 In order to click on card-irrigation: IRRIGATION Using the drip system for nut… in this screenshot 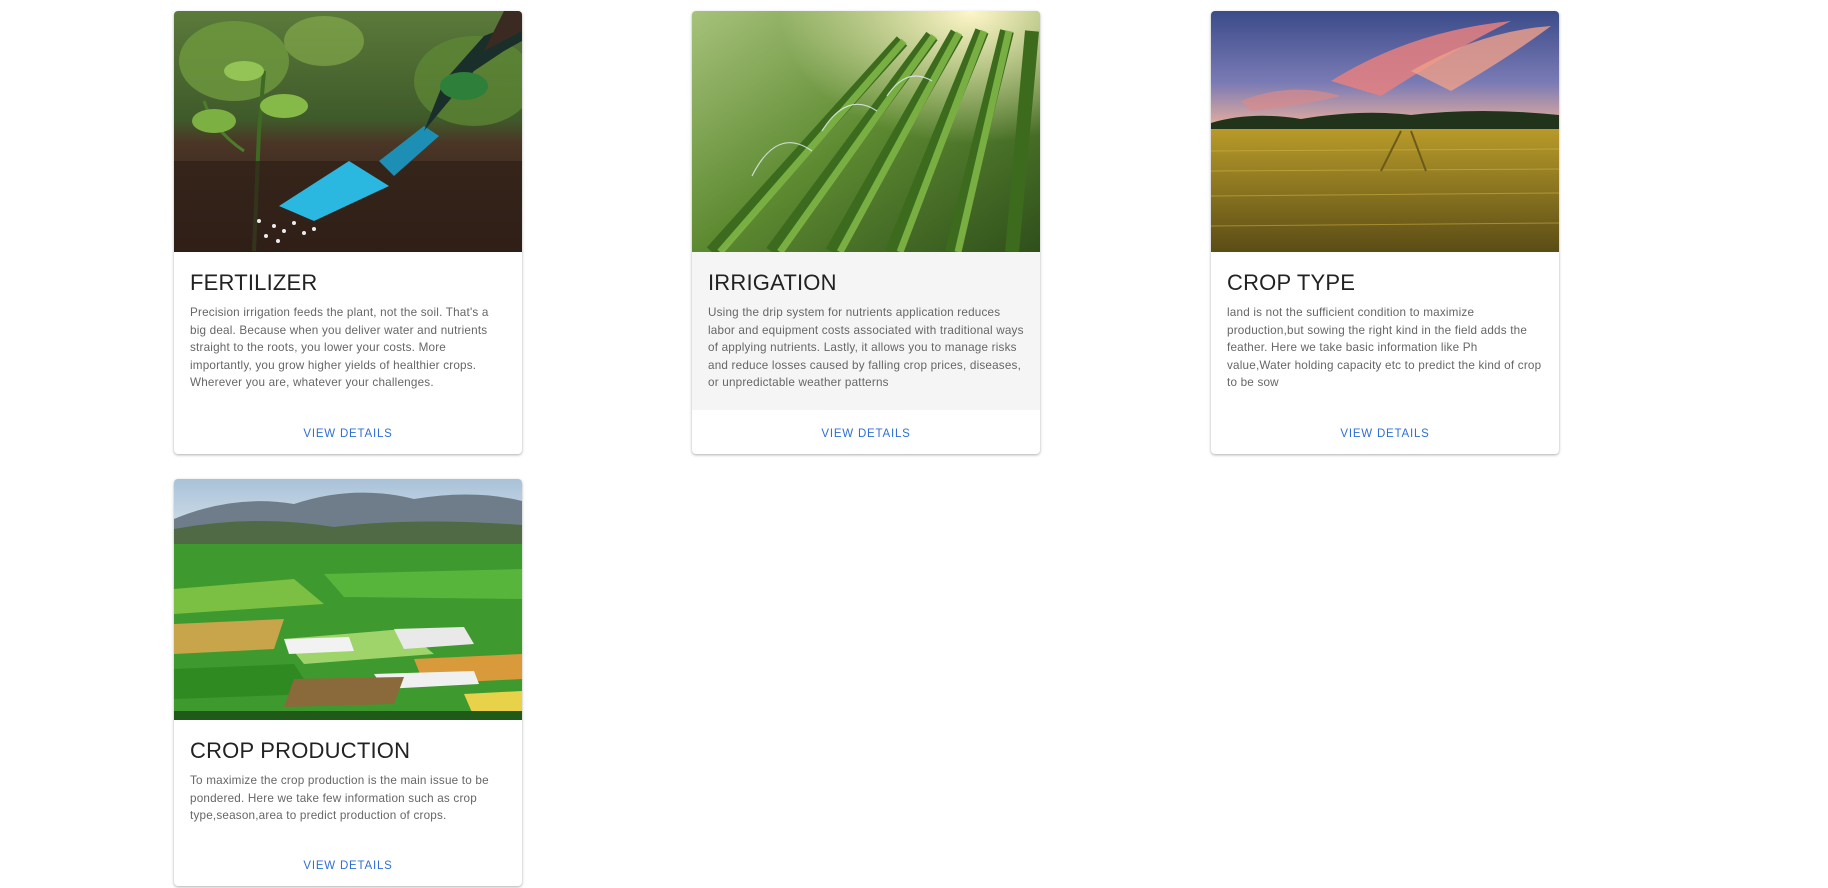, I will do `click(866, 232)`.